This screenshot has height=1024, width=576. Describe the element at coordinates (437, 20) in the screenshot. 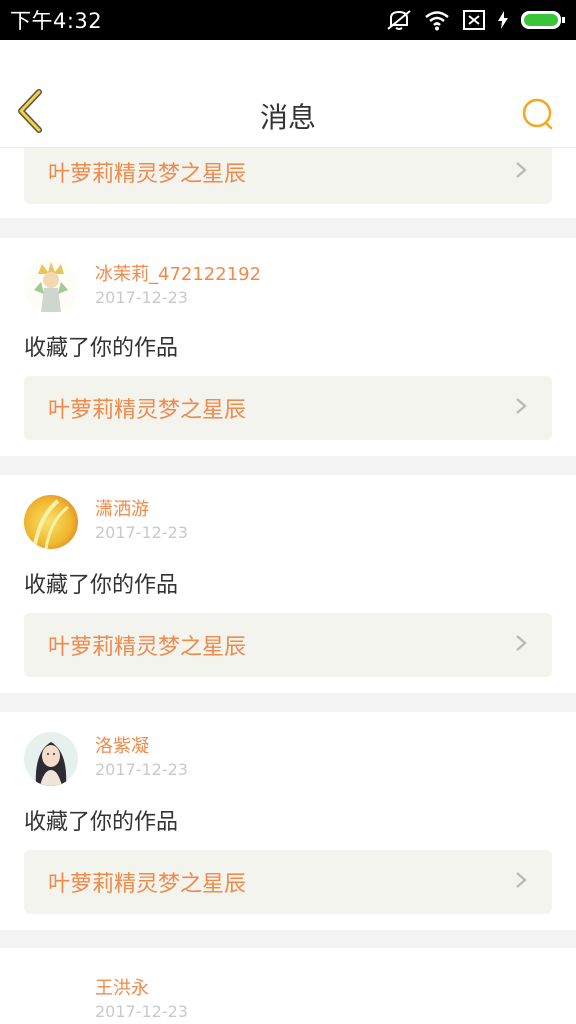

I see `wifi-icon` at that location.